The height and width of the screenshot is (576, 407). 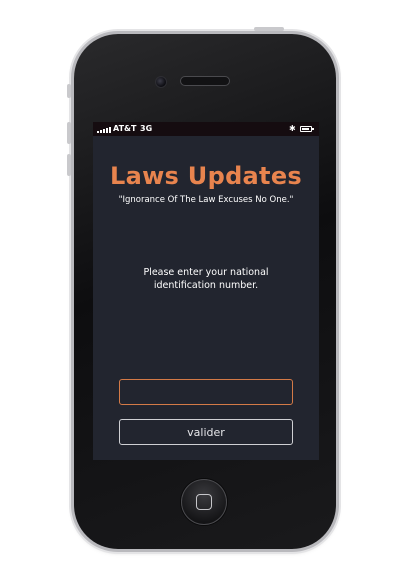 I want to click on volume-up-button, so click(x=69, y=133).